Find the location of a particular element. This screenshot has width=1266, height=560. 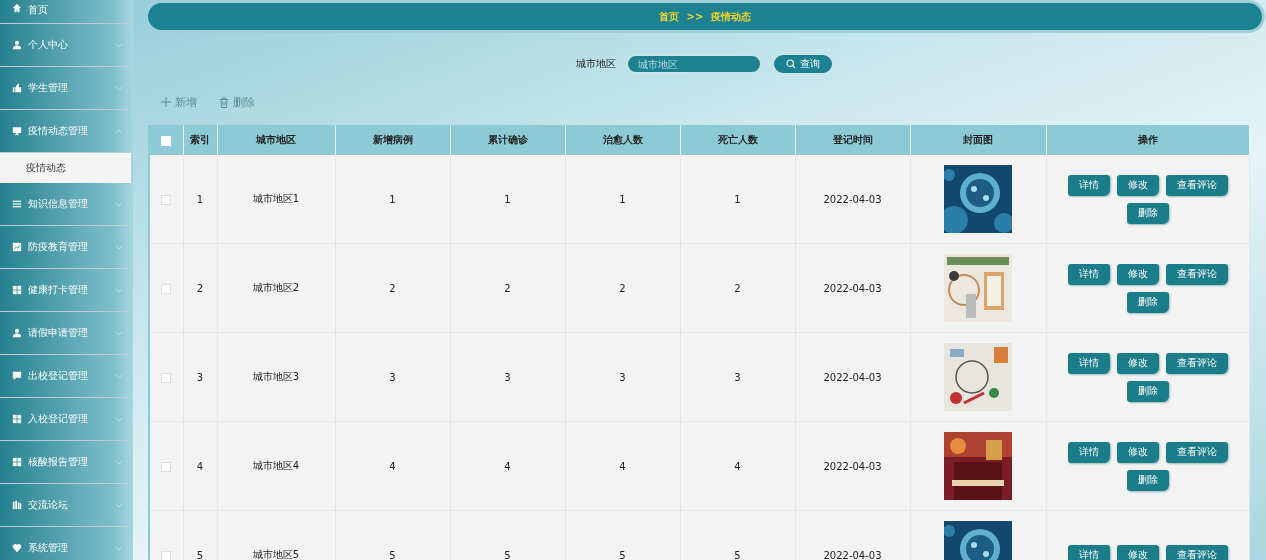

sidebar-item: 出校登记管理 is located at coordinates (66, 376).